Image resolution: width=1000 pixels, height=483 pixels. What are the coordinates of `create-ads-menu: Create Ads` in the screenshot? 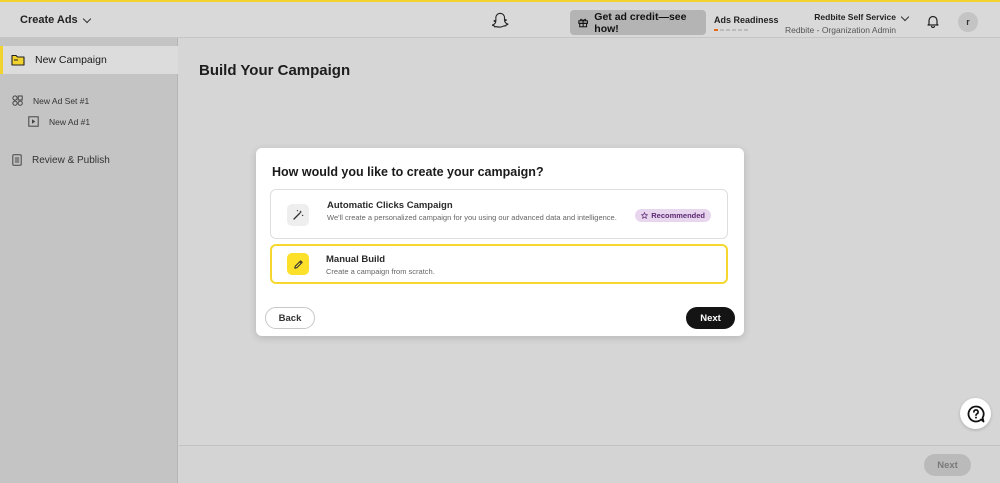 It's located at (55, 20).